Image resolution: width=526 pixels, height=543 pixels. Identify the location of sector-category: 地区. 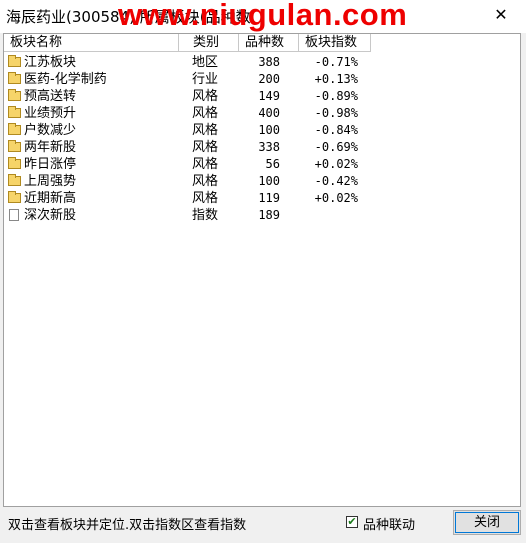
(205, 62).